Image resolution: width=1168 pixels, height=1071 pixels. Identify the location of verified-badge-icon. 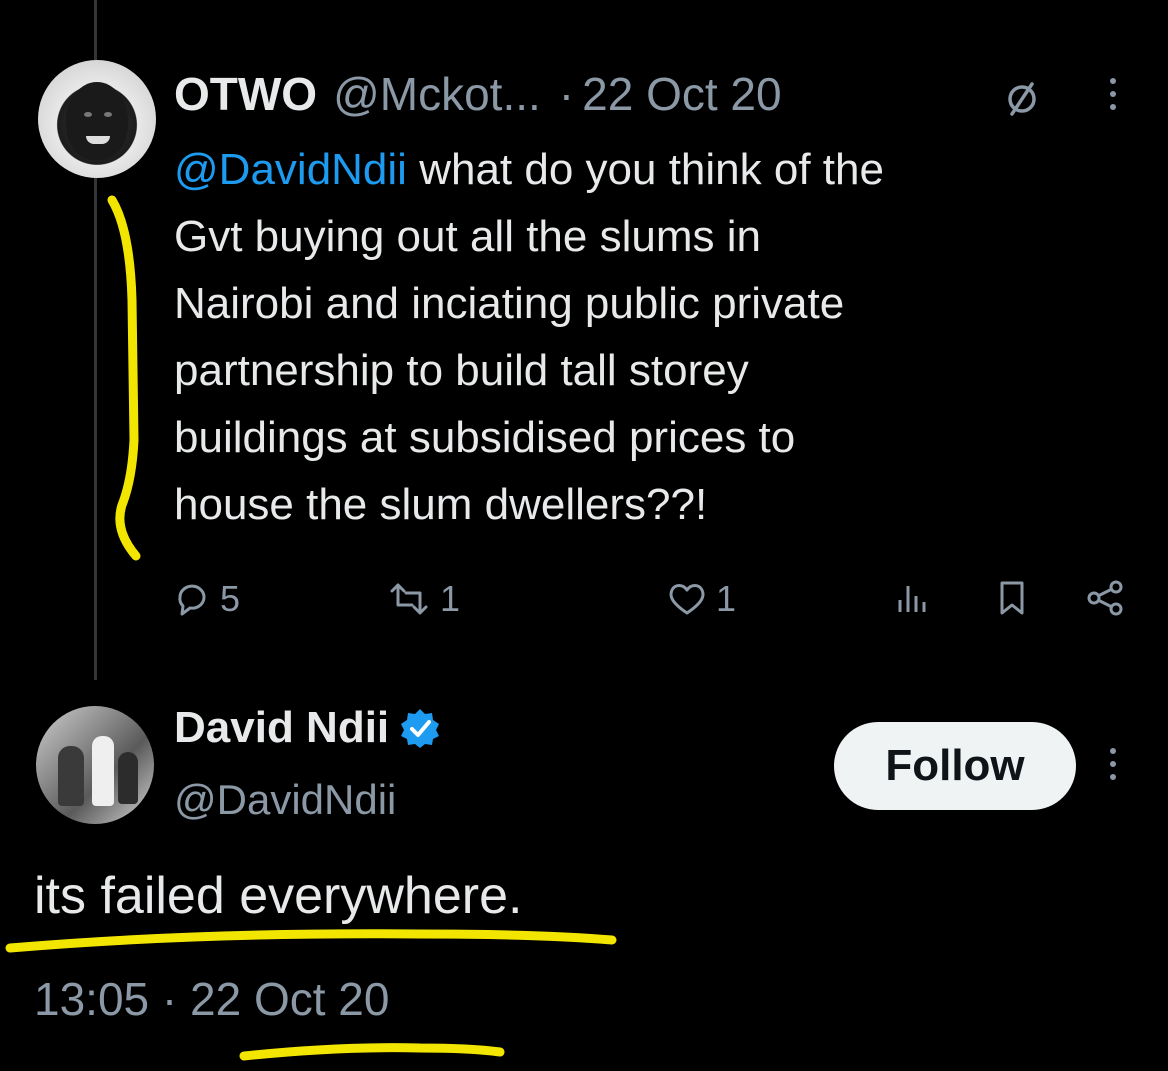
(420, 728).